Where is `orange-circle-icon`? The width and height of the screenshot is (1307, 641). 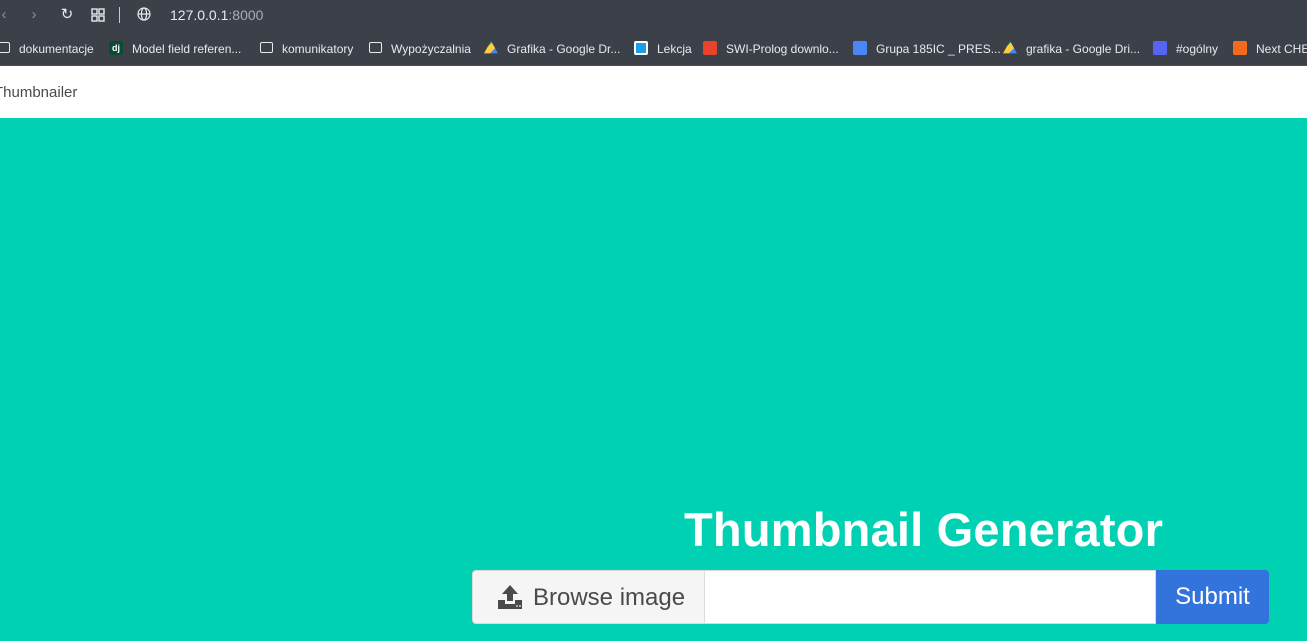
orange-circle-icon is located at coordinates (1240, 47).